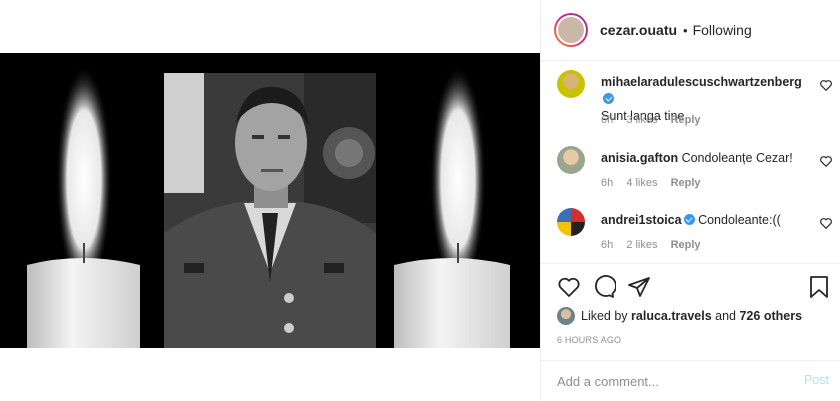  What do you see at coordinates (667, 381) in the screenshot?
I see `add-comment-input` at bounding box center [667, 381].